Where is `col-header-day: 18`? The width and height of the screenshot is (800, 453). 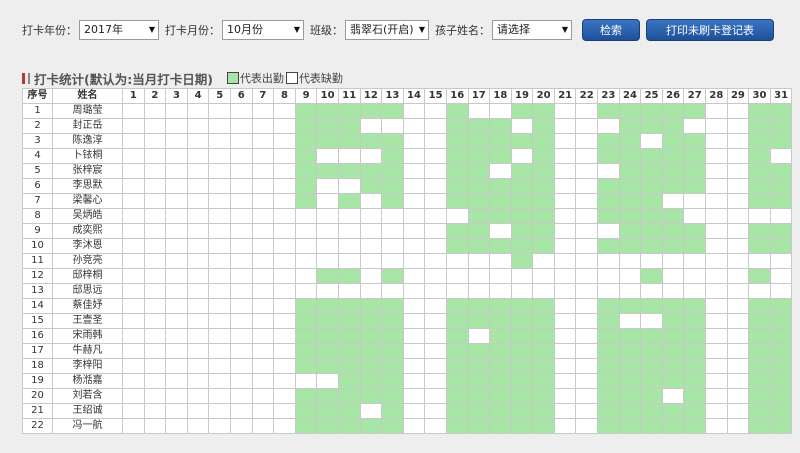
col-header-day: 18 is located at coordinates (500, 96).